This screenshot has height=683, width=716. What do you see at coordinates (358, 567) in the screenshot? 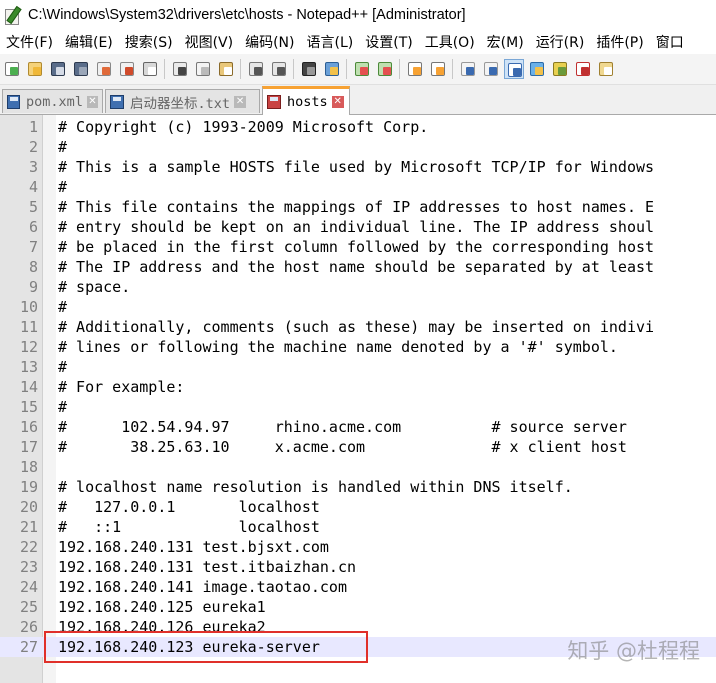
I see `code-line: 23 192.168.240.131 test.itbaizhan.cn` at bounding box center [358, 567].